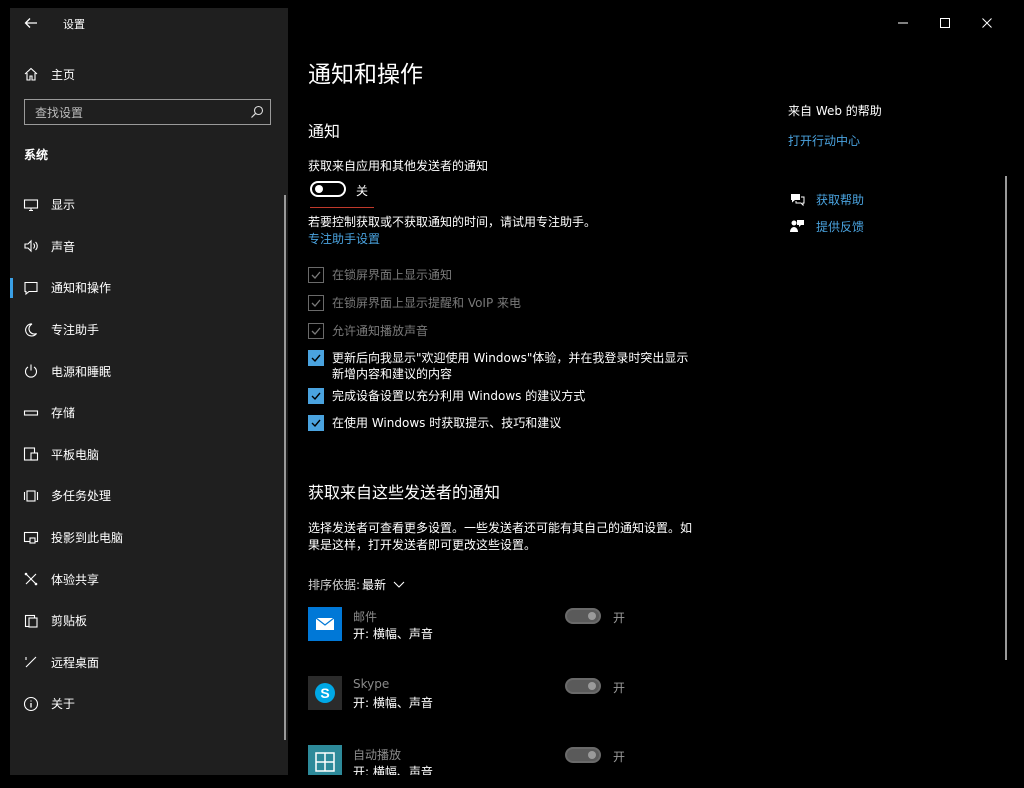 Image resolution: width=1024 pixels, height=788 pixels. Describe the element at coordinates (324, 131) in the screenshot. I see `notifications-heading: 通知` at that location.